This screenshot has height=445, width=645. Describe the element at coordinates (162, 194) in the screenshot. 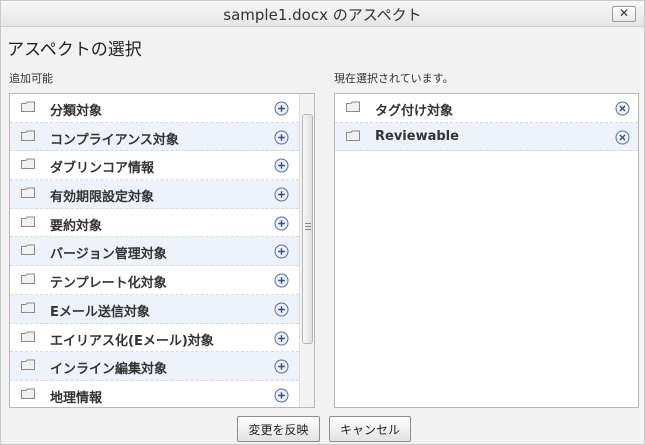

I see `list-item: 有効期限設定対象` at that location.